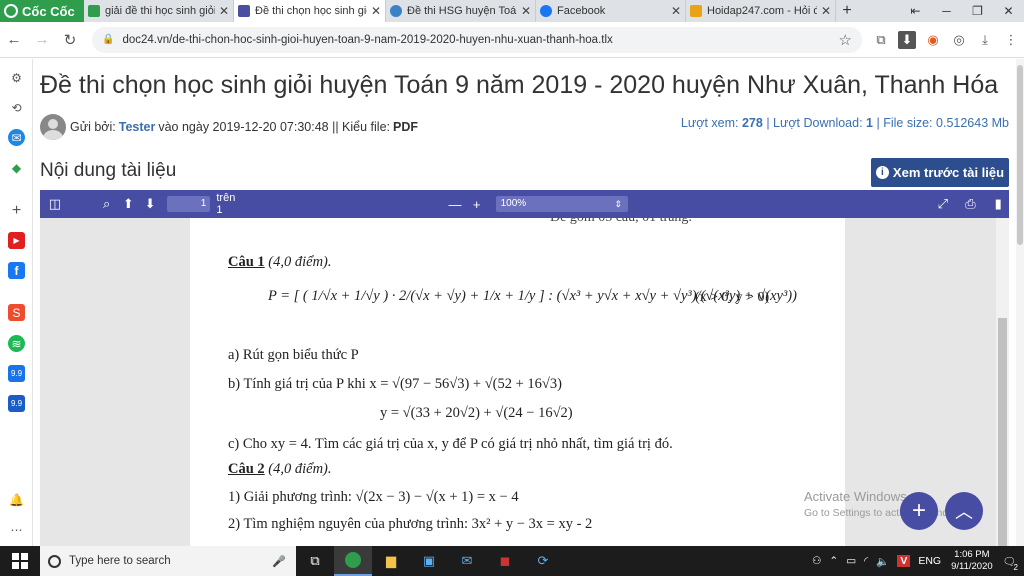  Describe the element at coordinates (246, 469) in the screenshot. I see `q2-title: Câu 2` at that location.